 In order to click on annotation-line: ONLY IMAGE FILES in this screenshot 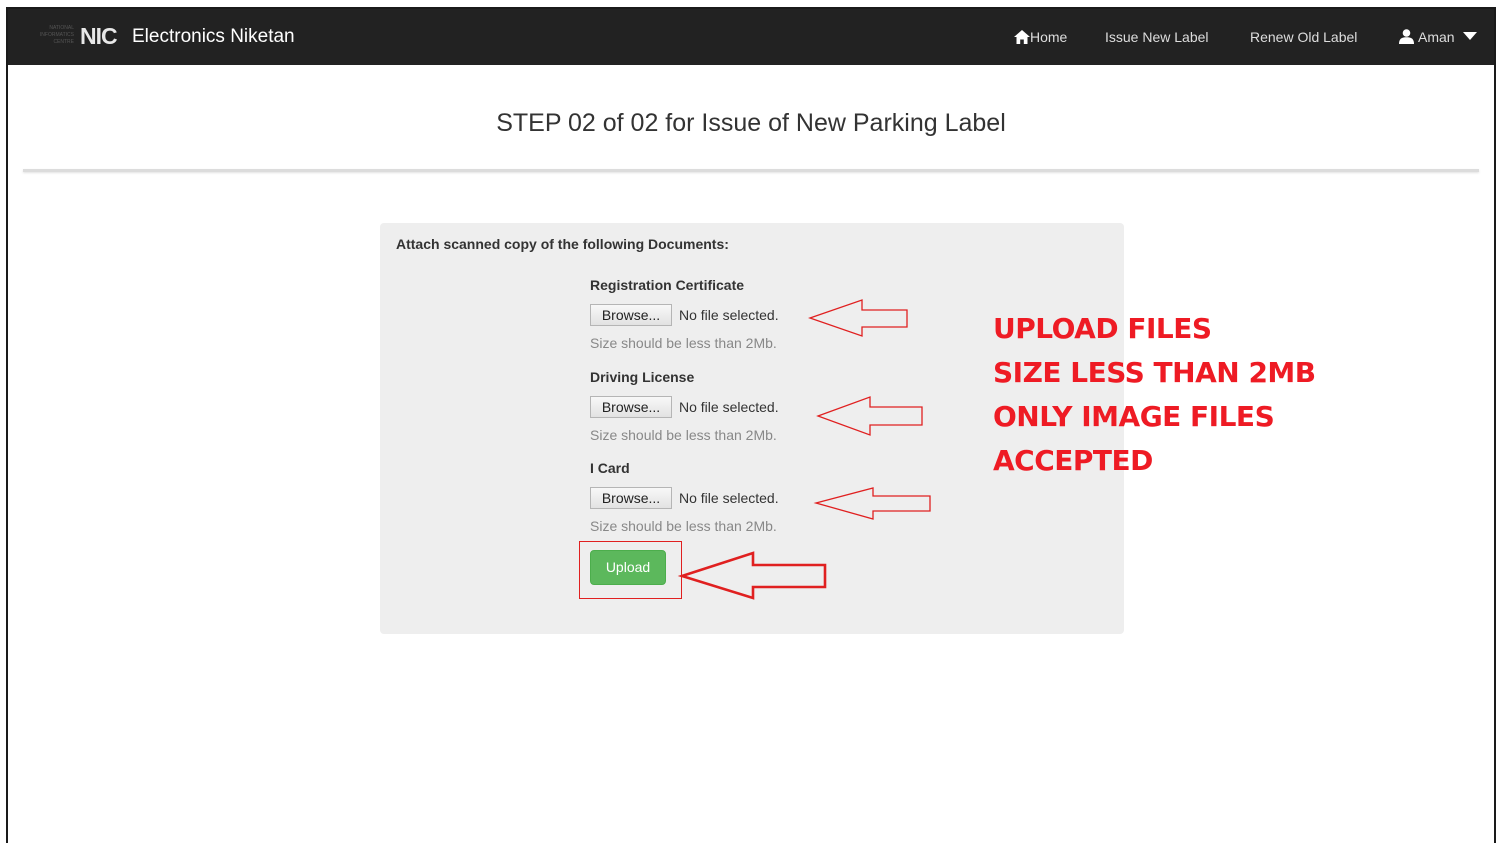, I will do `click(1134, 416)`.